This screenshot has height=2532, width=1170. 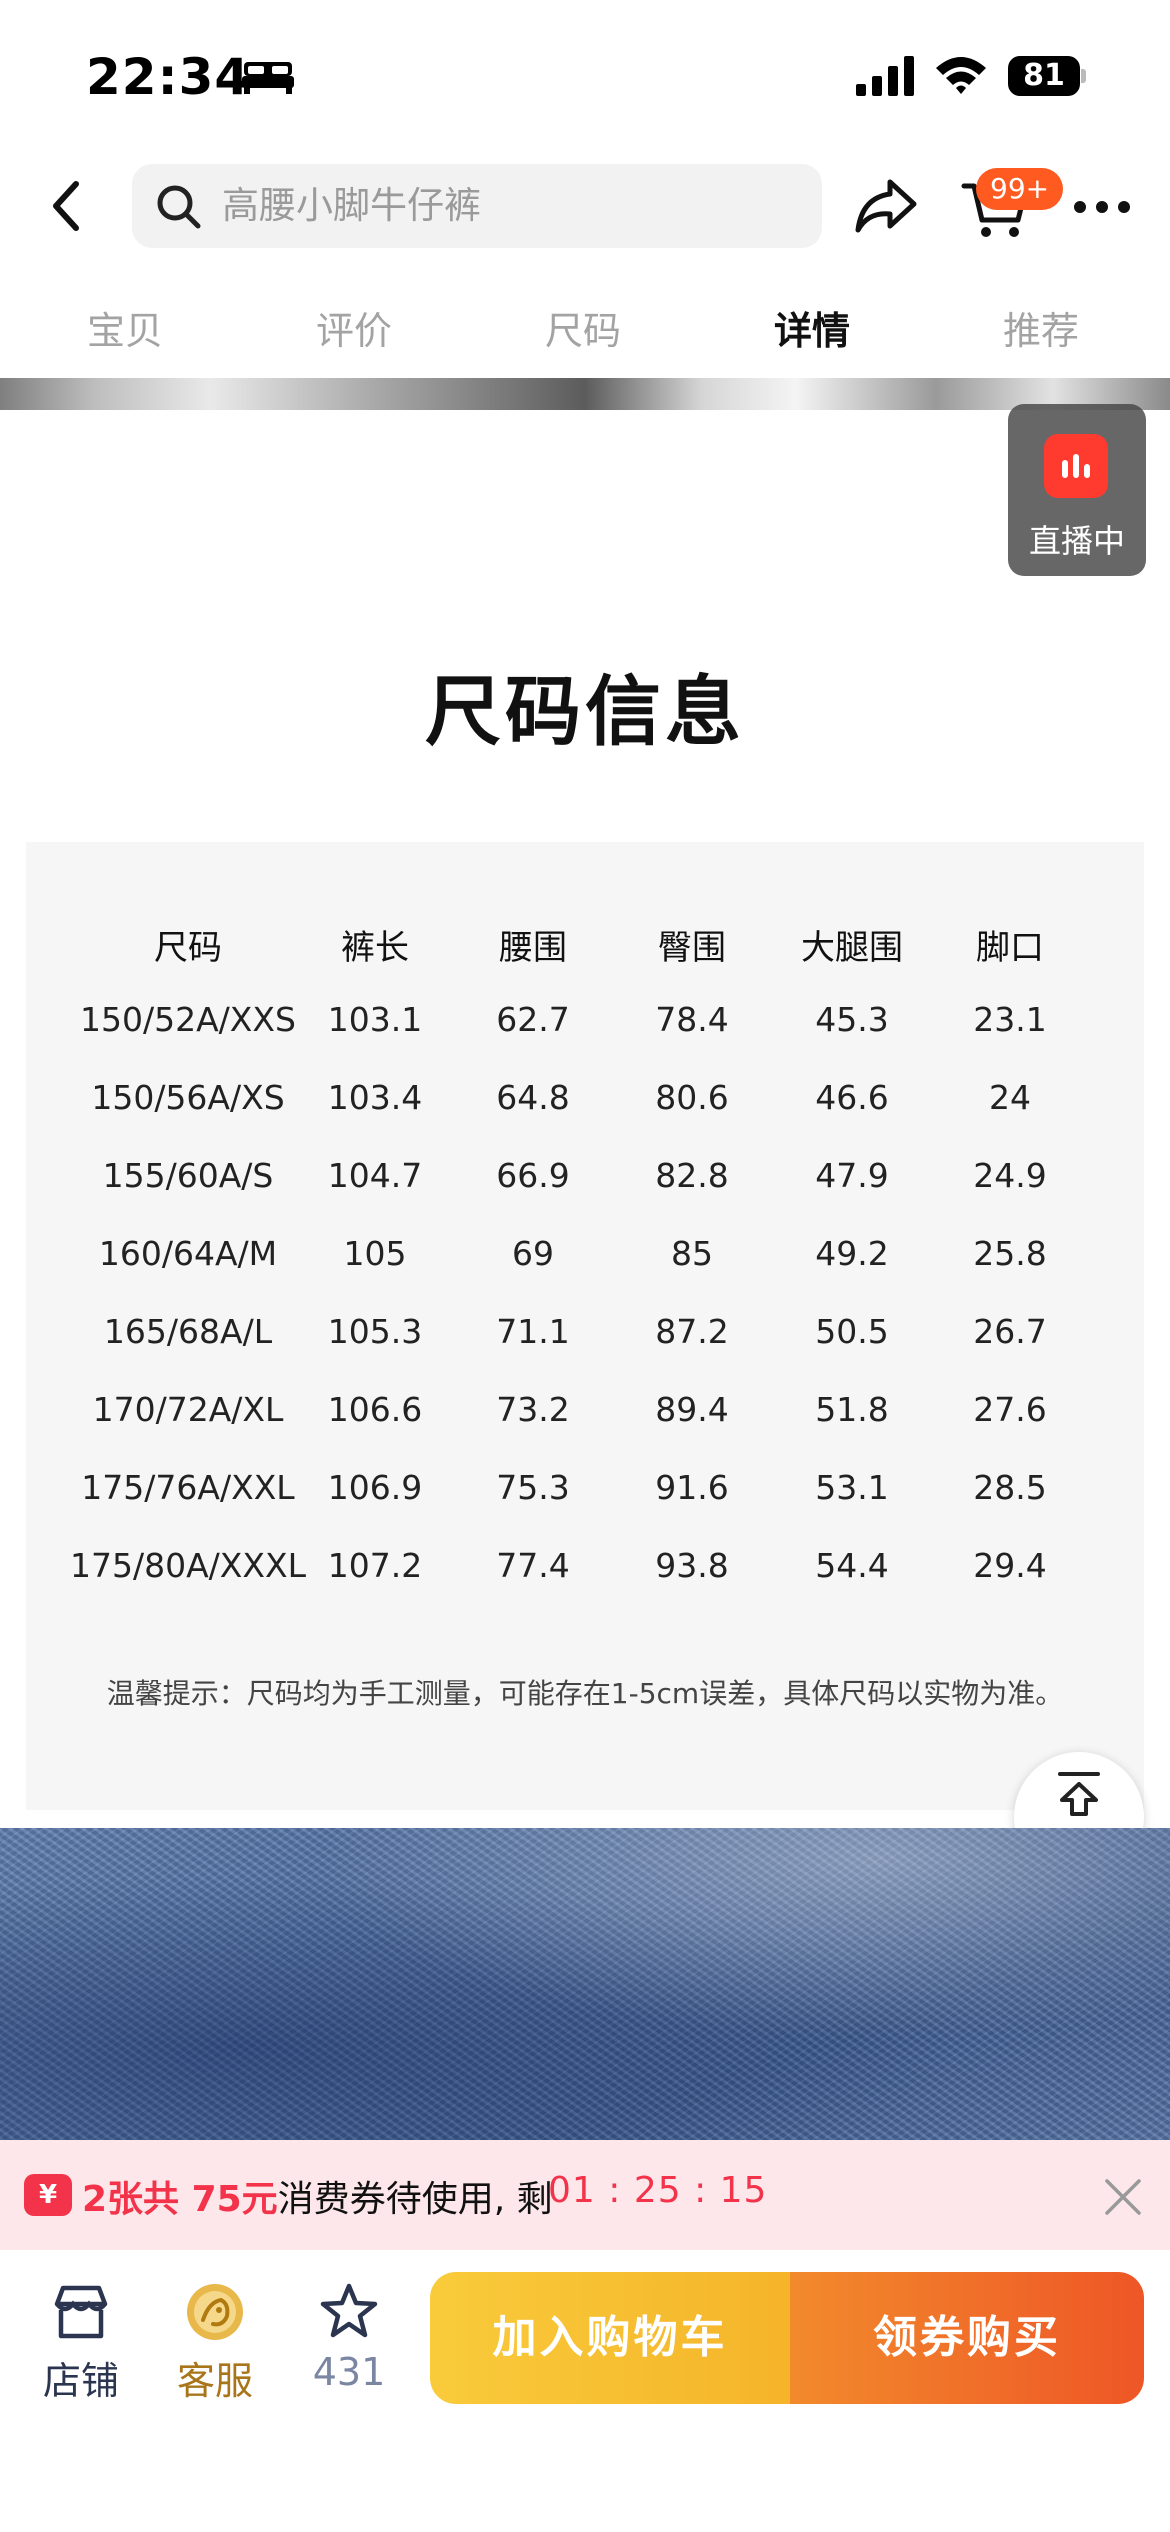 What do you see at coordinates (375, 948) in the screenshot?
I see `size-table-header: 裤长` at bounding box center [375, 948].